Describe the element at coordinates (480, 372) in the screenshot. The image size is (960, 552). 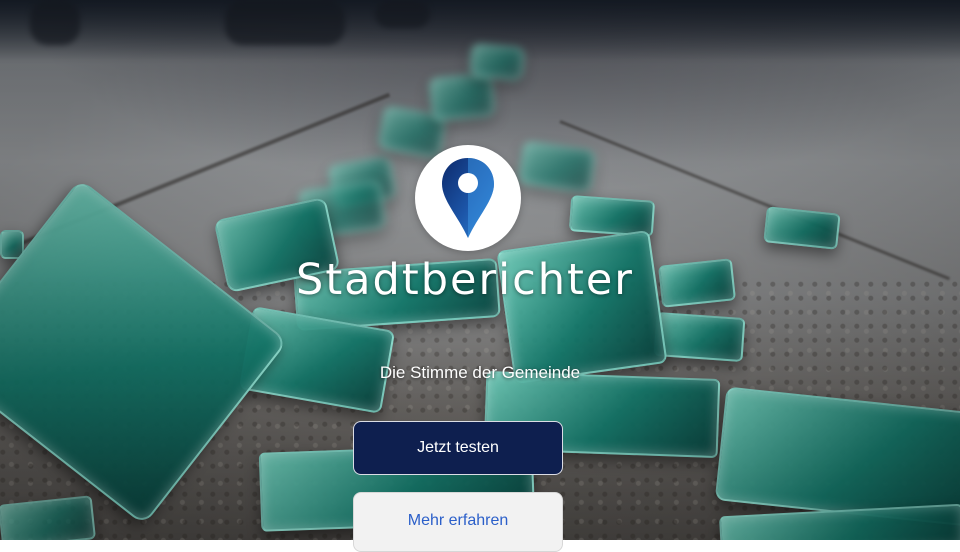
I see `app-tagline: Die Stimme der Gemeinde` at that location.